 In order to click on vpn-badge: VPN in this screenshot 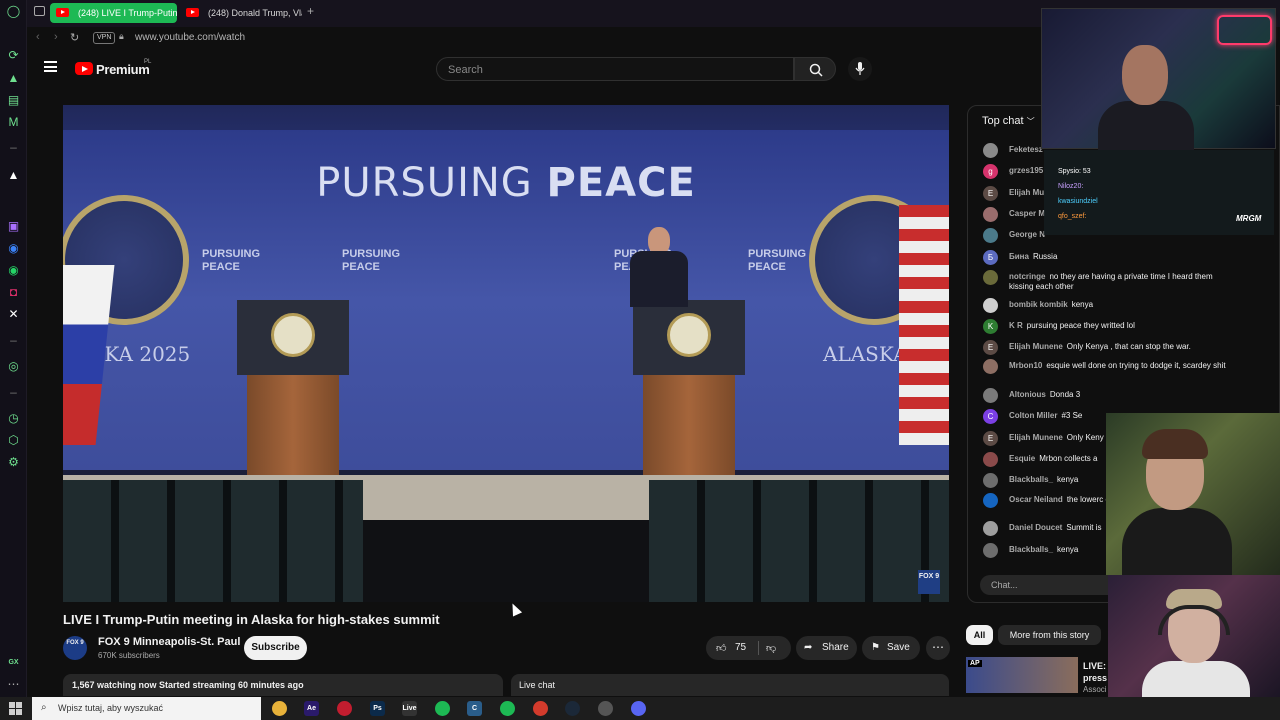, I will do `click(104, 38)`.